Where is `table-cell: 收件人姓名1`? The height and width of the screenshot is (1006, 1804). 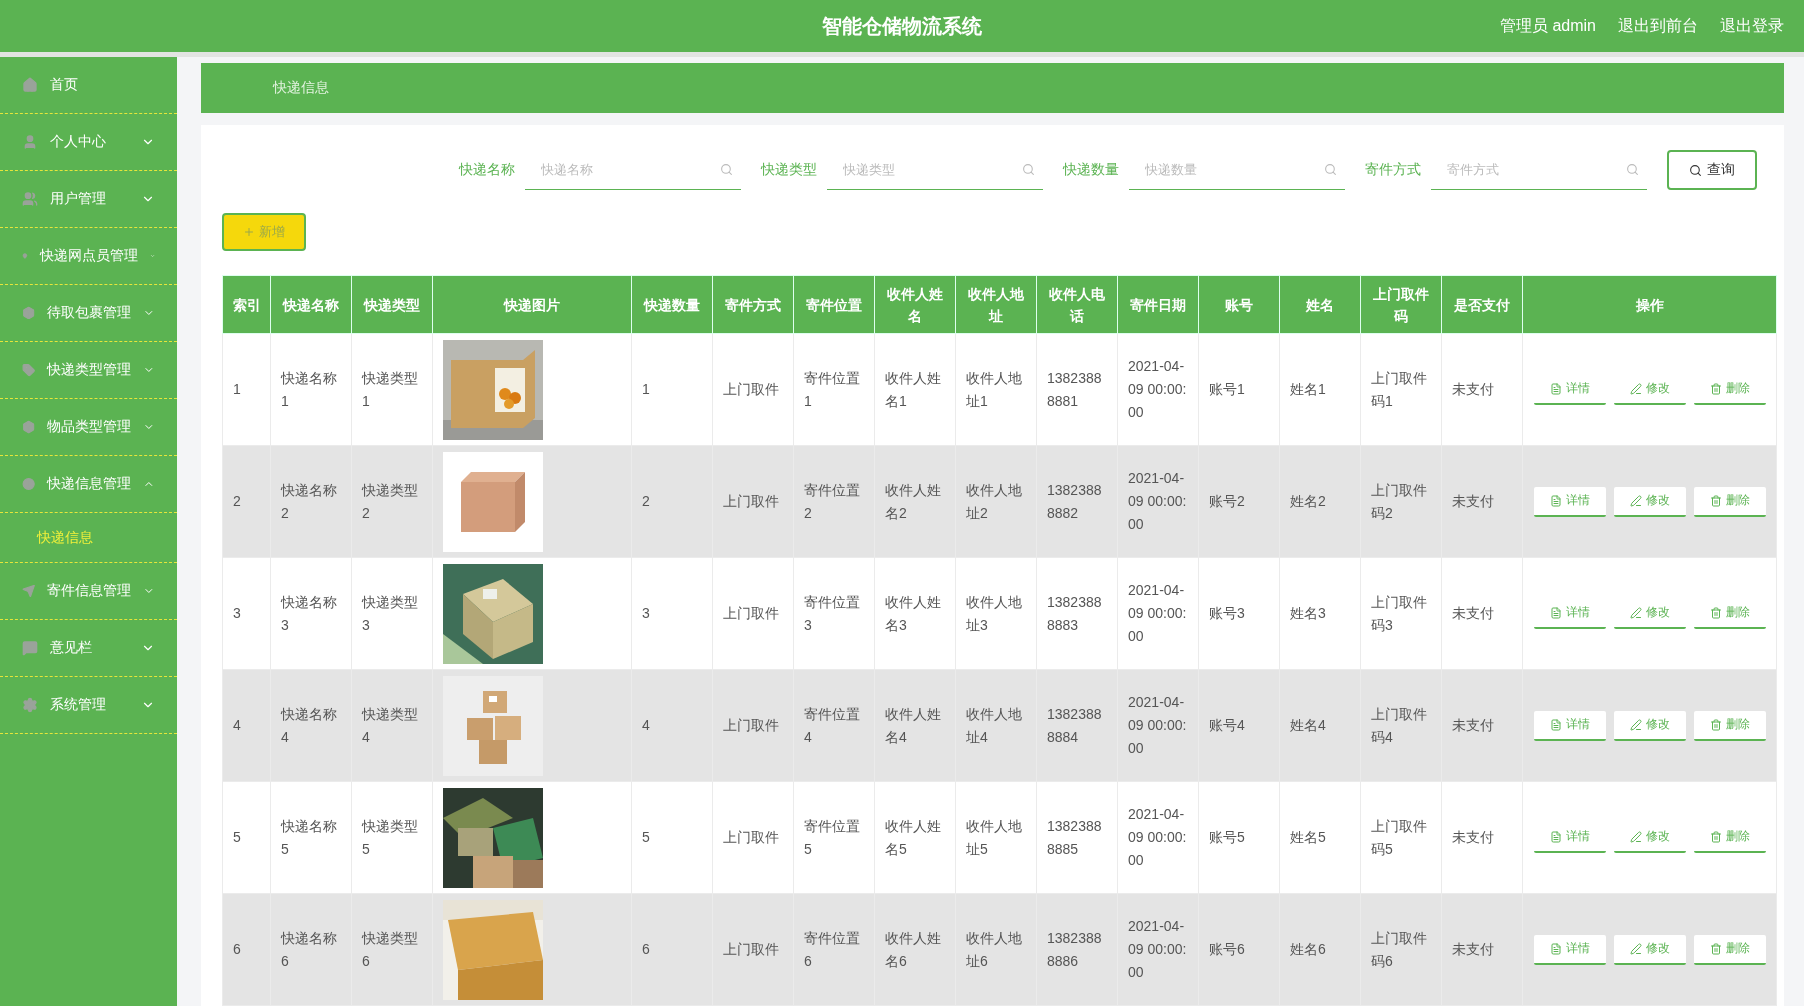
table-cell: 收件人姓名1 is located at coordinates (913, 389).